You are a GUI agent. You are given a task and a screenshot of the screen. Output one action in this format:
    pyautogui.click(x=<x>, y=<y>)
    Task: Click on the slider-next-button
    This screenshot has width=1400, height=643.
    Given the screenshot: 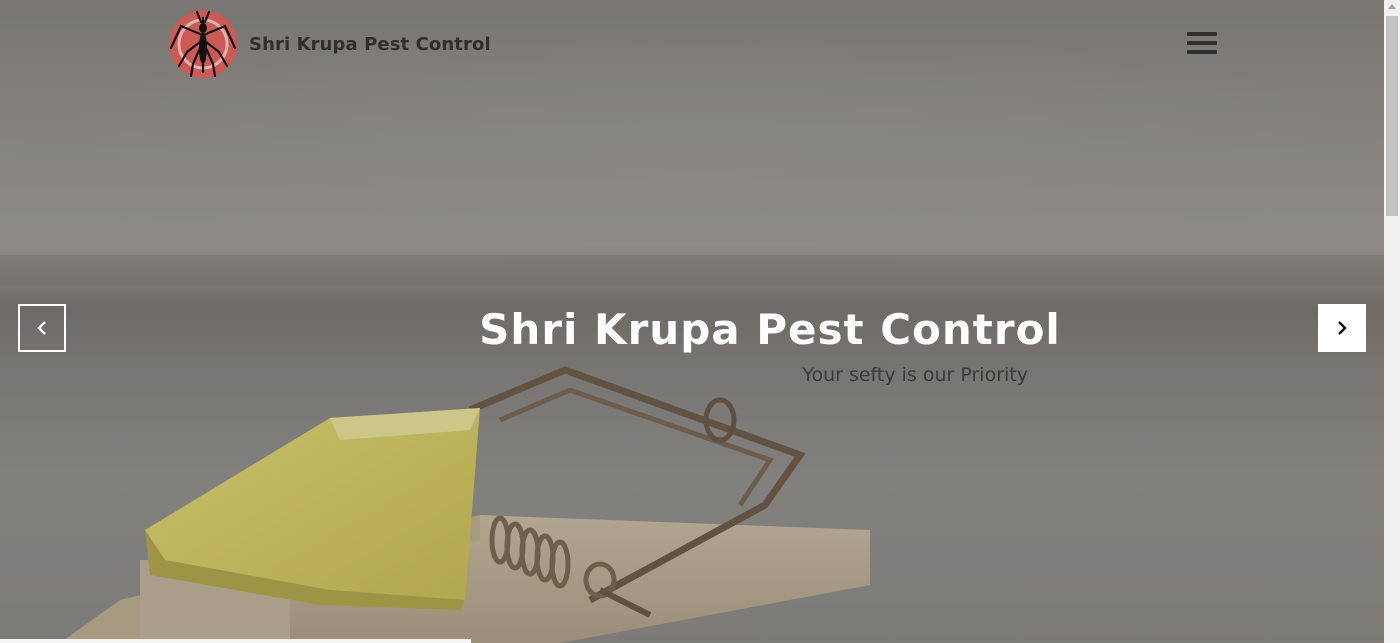 What is the action you would take?
    pyautogui.click(x=1342, y=328)
    